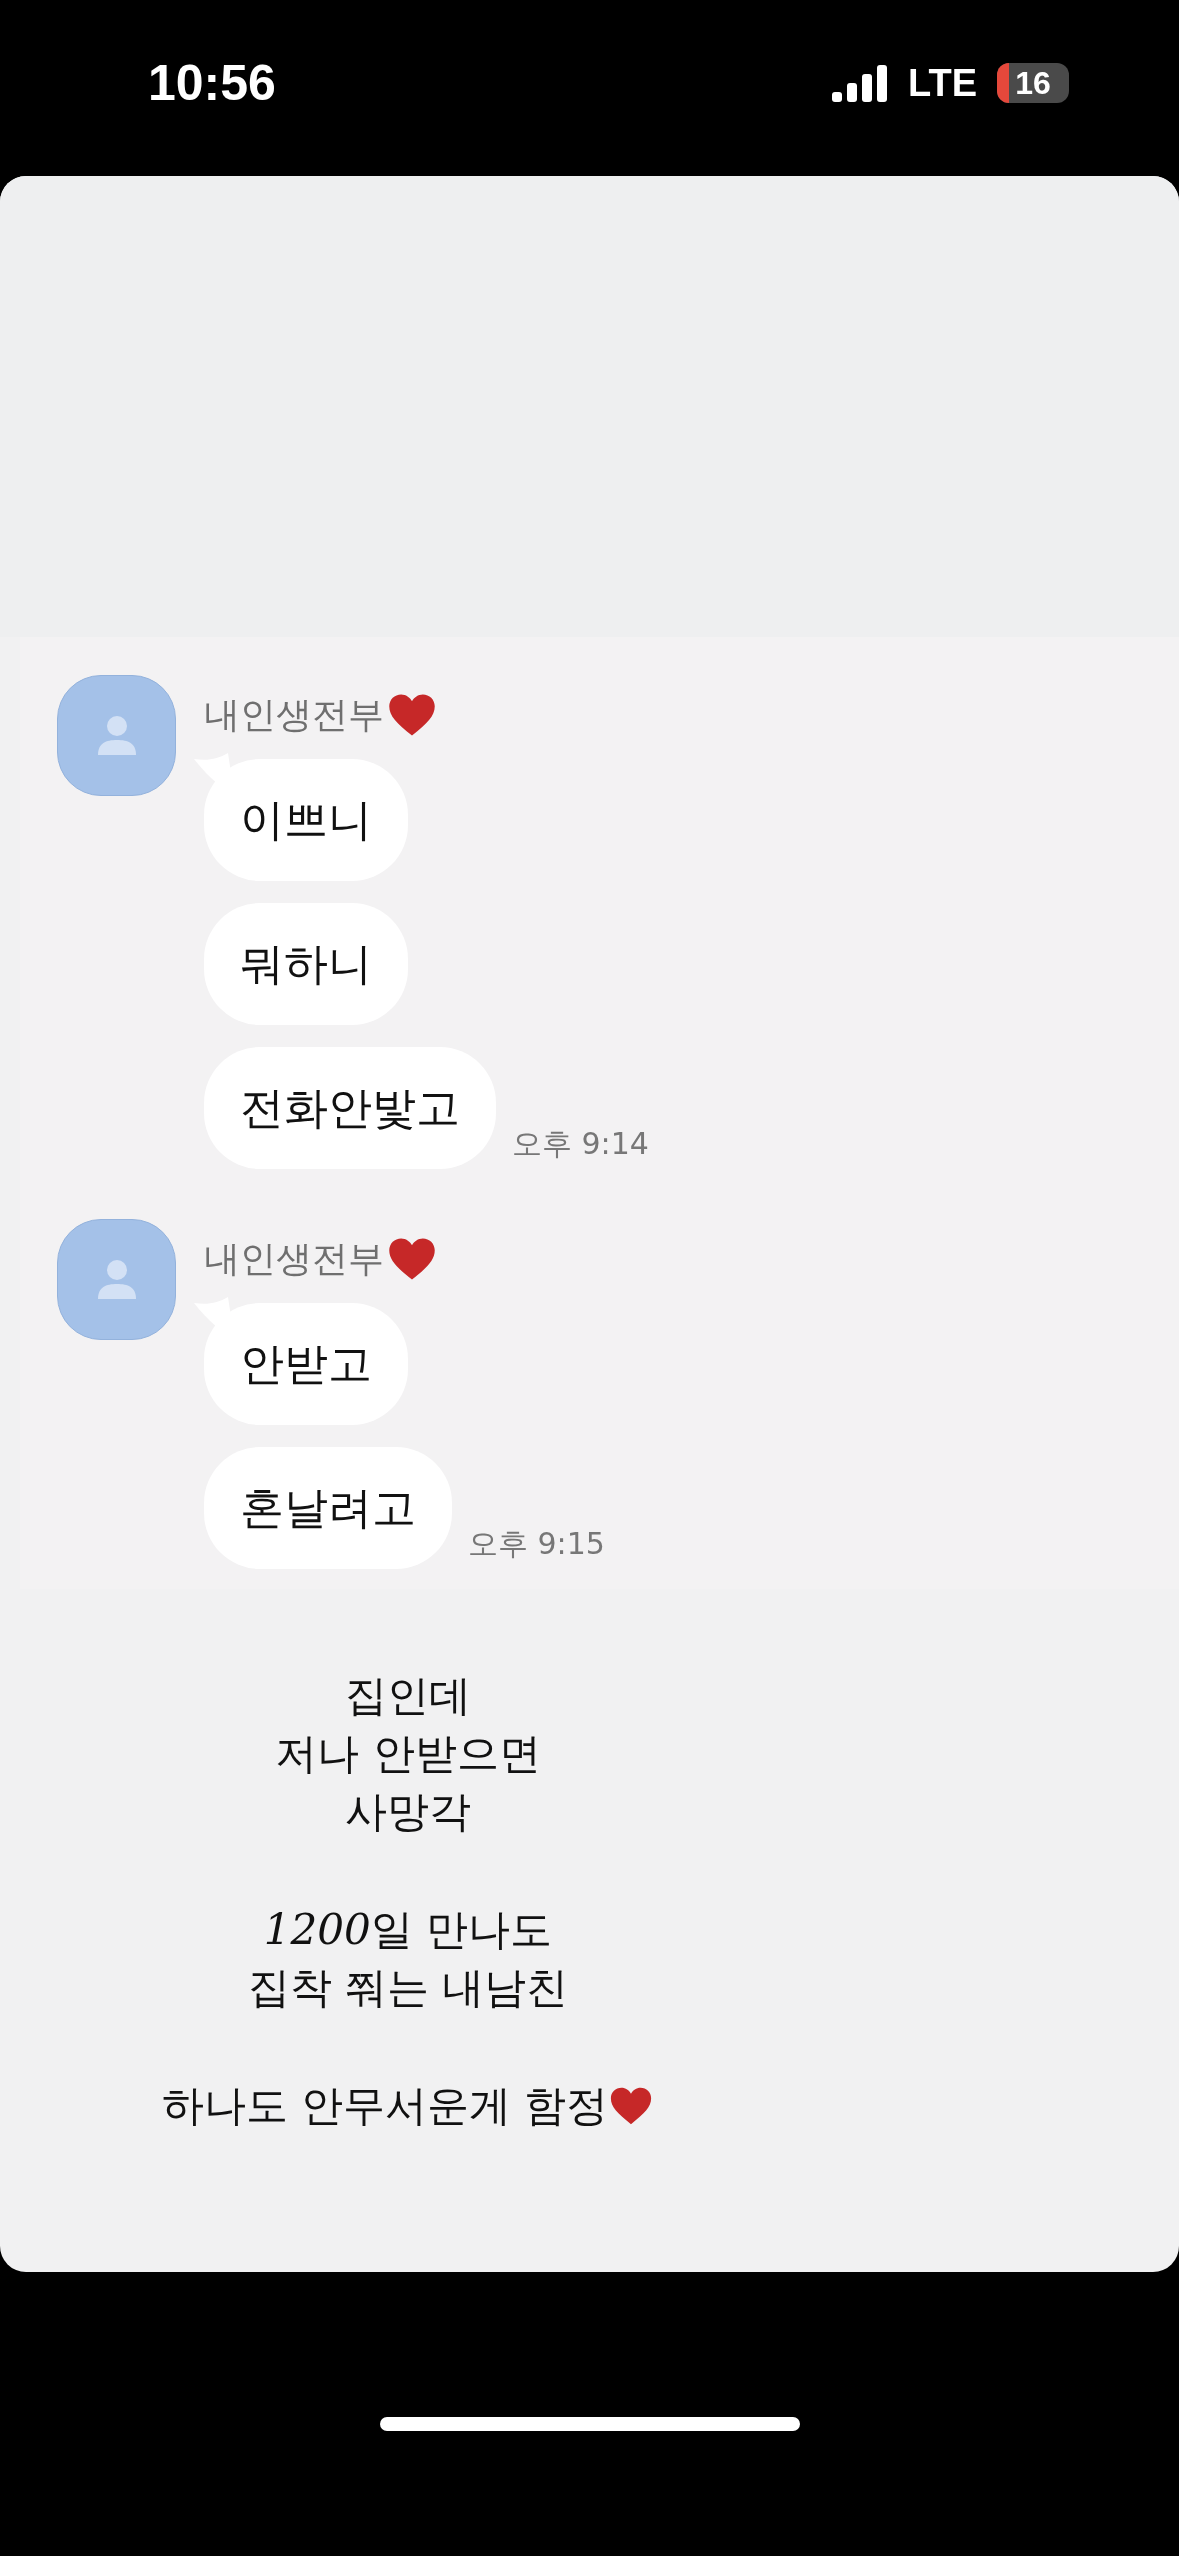 This screenshot has width=1179, height=2556. I want to click on clock-time: 10:56, so click(212, 83).